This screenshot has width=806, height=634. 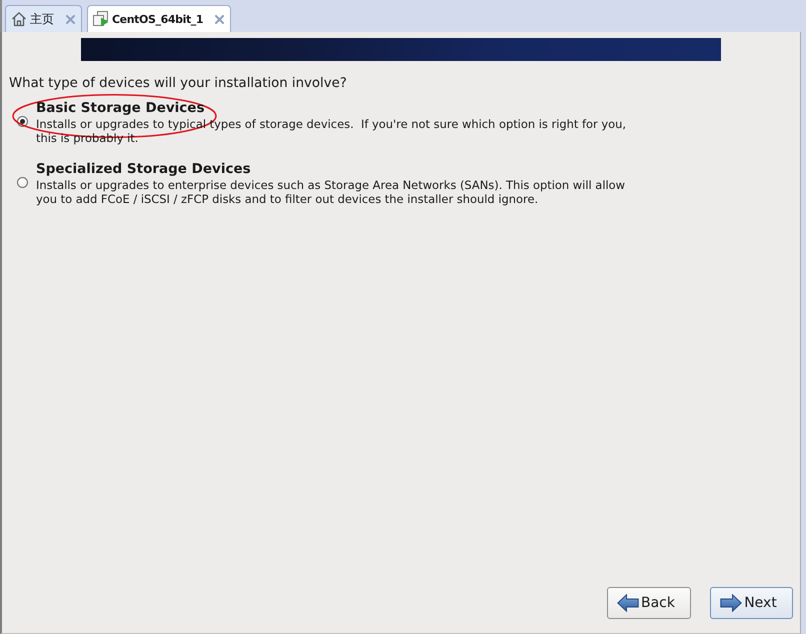 What do you see at coordinates (731, 603) in the screenshot?
I see `right-arrow-icon` at bounding box center [731, 603].